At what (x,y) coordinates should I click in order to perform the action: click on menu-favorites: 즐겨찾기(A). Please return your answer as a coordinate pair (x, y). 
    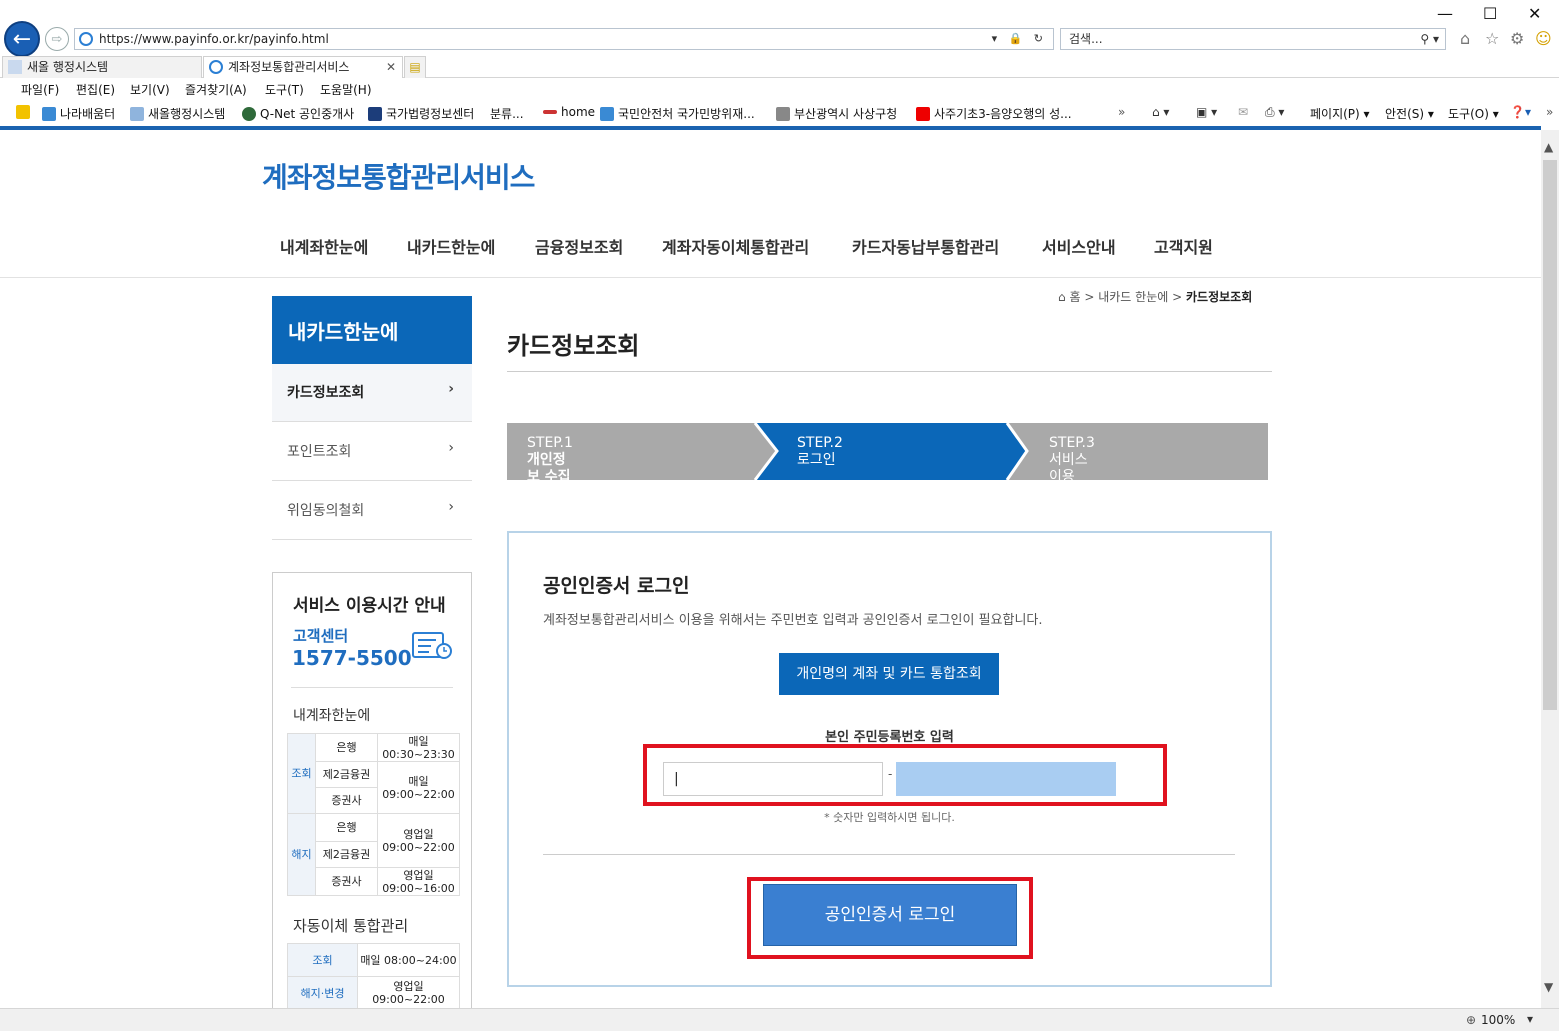
    Looking at the image, I should click on (216, 89).